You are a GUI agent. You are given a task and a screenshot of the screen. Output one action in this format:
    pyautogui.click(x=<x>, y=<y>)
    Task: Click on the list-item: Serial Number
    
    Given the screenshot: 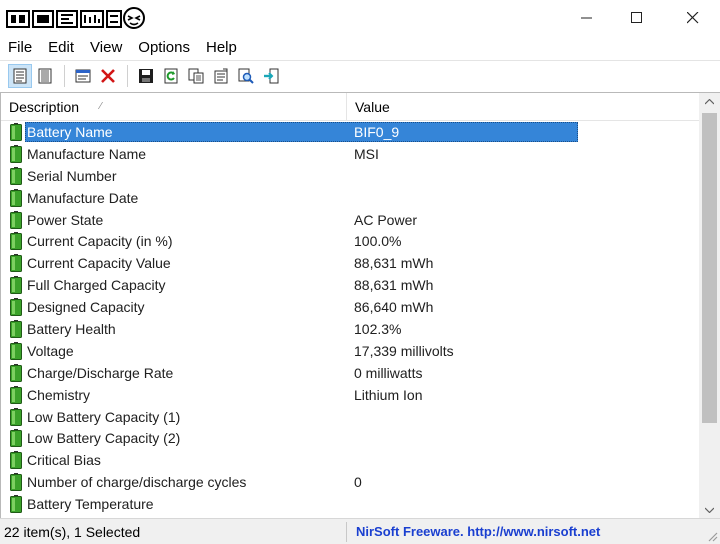 What is the action you would take?
    pyautogui.click(x=350, y=176)
    